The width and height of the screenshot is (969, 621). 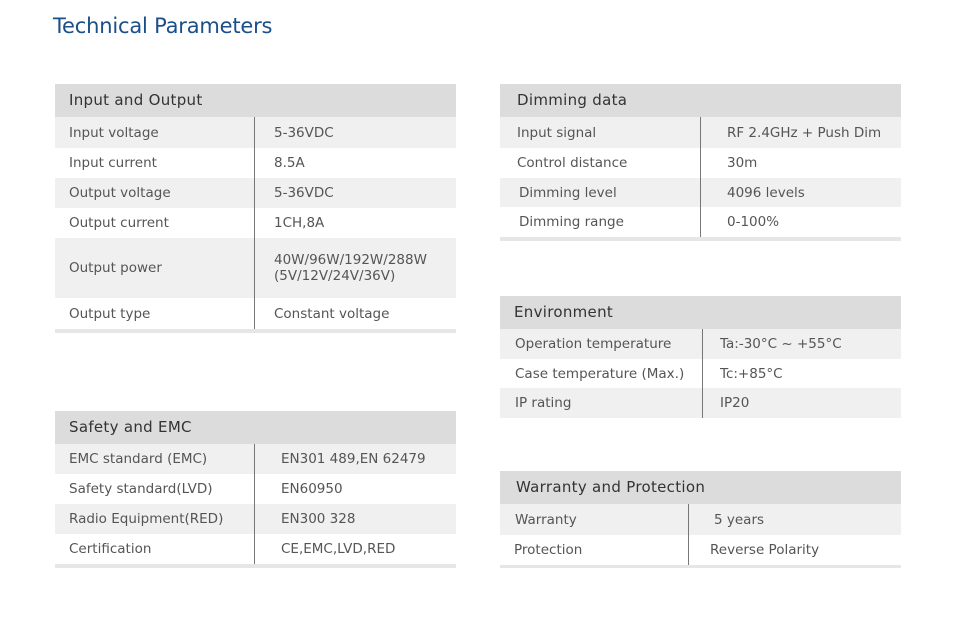 What do you see at coordinates (338, 549) in the screenshot?
I see `row-value: CE,EMC,LVD,RED` at bounding box center [338, 549].